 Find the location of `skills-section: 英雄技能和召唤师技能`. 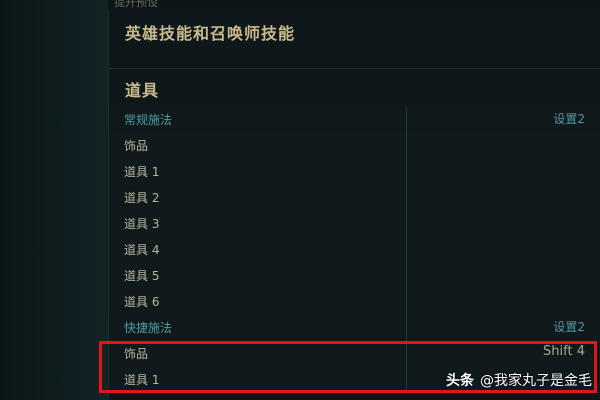

skills-section: 英雄技能和召唤师技能 is located at coordinates (354, 39).